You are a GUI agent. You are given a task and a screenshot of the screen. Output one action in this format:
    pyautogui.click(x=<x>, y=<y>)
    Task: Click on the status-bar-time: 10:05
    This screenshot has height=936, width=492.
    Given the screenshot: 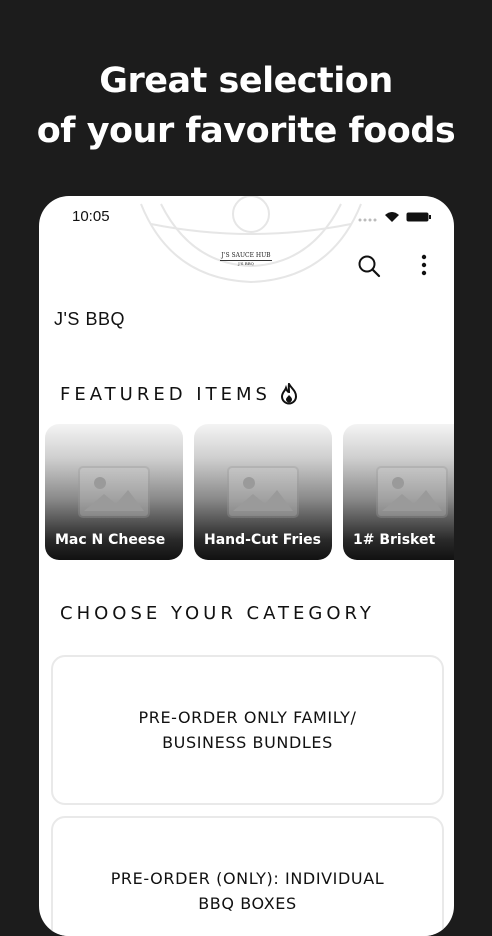 What is the action you would take?
    pyautogui.click(x=91, y=216)
    